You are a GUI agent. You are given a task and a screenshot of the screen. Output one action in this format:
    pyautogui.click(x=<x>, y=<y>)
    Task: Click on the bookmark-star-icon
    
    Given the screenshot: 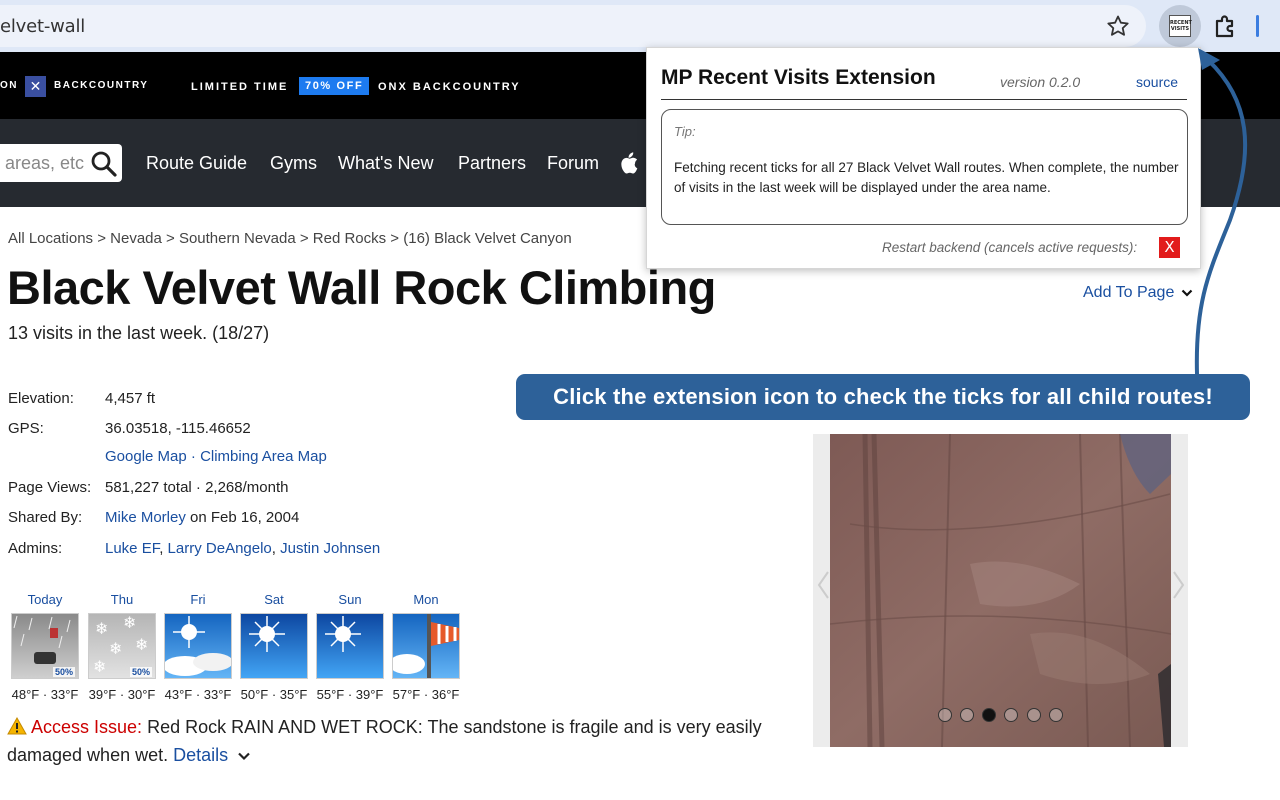 What is the action you would take?
    pyautogui.click(x=1118, y=26)
    